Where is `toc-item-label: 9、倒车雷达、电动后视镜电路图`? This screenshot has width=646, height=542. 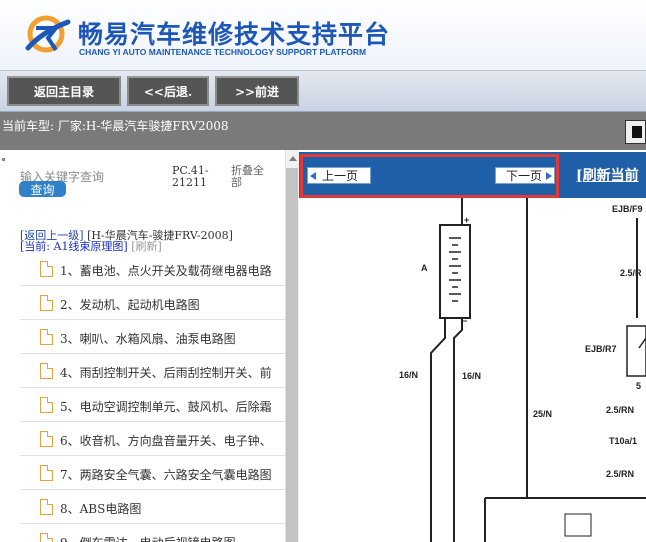 toc-item-label: 9、倒车雷达、电动后视镜电路图 is located at coordinates (148, 538).